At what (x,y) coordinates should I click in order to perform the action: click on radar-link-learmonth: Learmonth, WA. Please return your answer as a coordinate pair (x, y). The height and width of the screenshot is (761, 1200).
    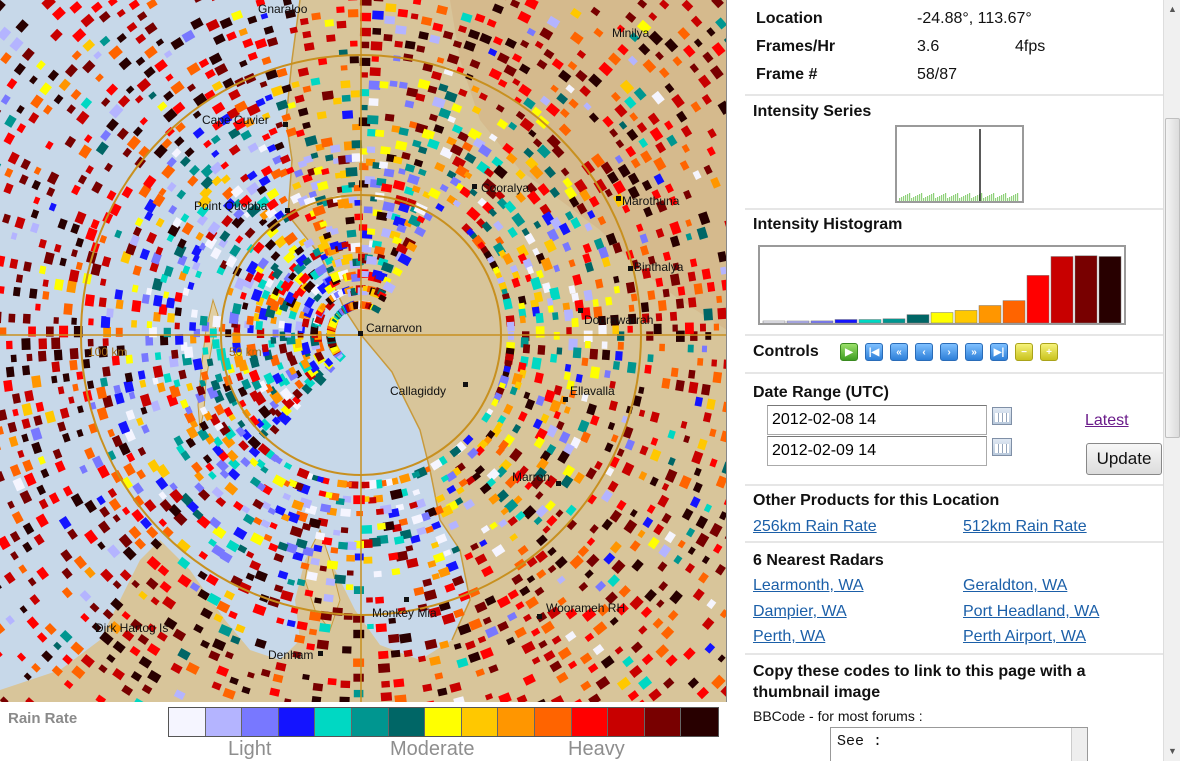
    Looking at the image, I should click on (808, 586).